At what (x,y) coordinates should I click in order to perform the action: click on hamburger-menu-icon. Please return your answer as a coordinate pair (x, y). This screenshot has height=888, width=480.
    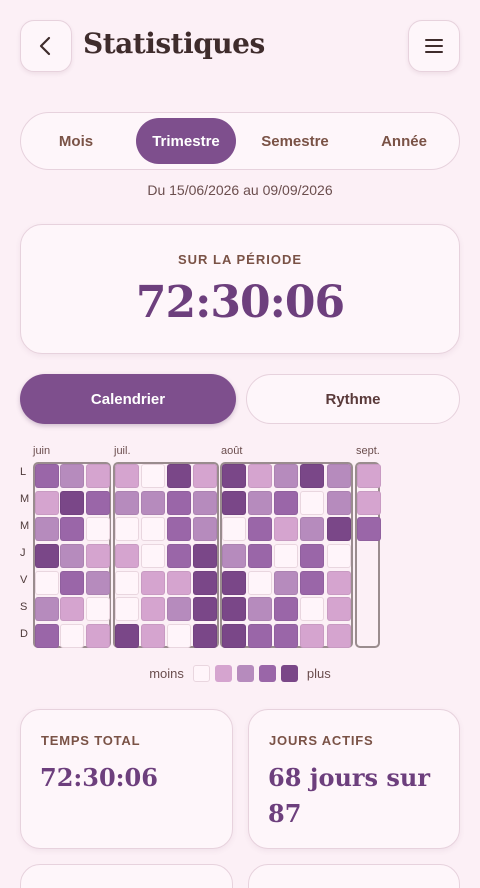
    Looking at the image, I should click on (434, 46).